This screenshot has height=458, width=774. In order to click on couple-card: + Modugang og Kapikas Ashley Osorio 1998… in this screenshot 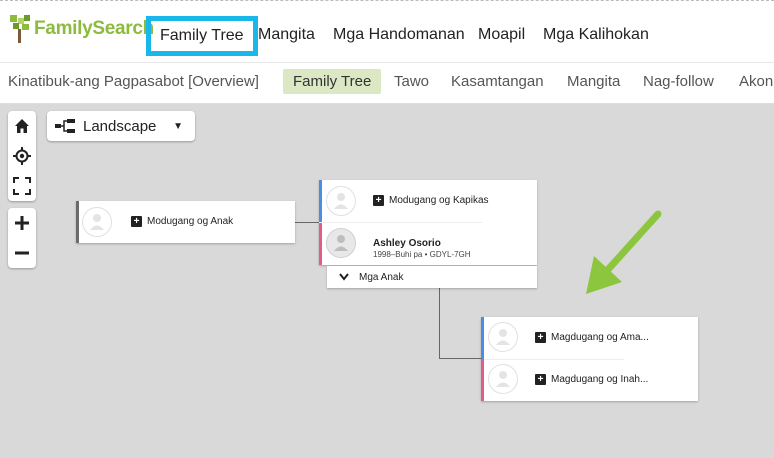, I will do `click(428, 222)`.